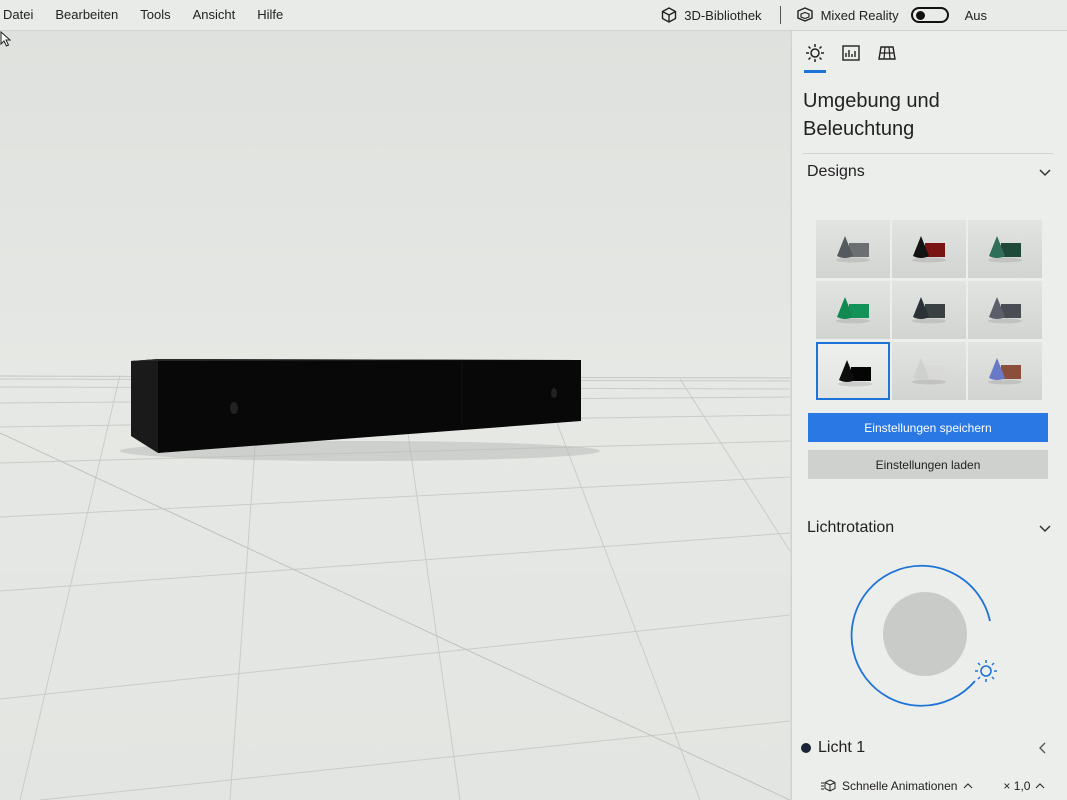 The width and height of the screenshot is (1067, 800). Describe the element at coordinates (828, 785) in the screenshot. I see `animation-cube-icon` at that location.